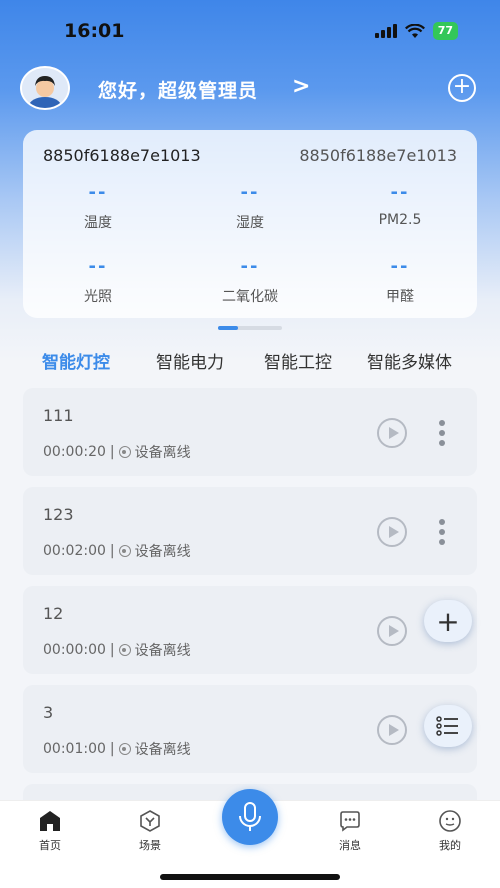 The image size is (500, 888). I want to click on tab-smart-lighting: 智能灯控, so click(76, 360).